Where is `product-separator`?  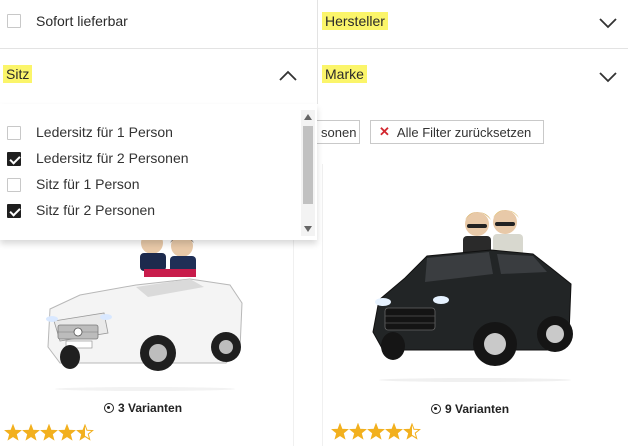
product-separator is located at coordinates (322, 305).